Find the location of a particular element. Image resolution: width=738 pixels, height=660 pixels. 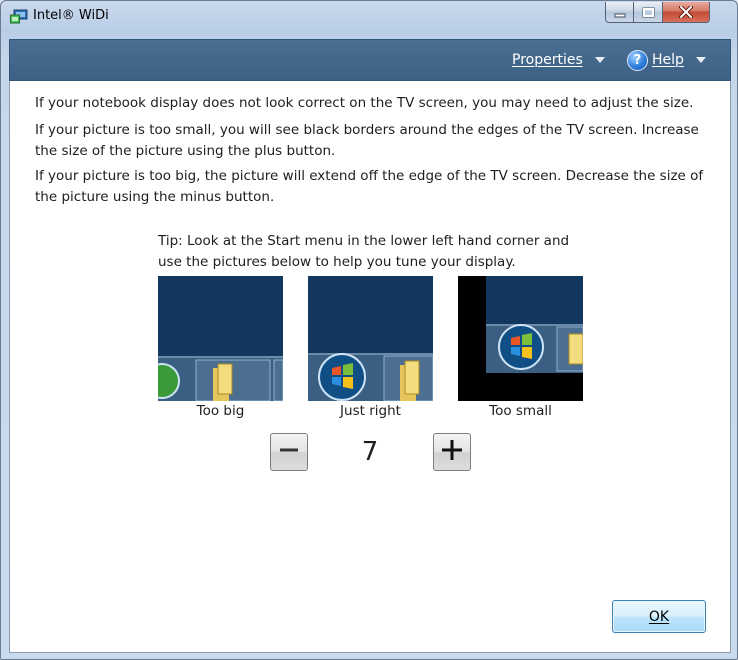

increase-size-button is located at coordinates (452, 452).